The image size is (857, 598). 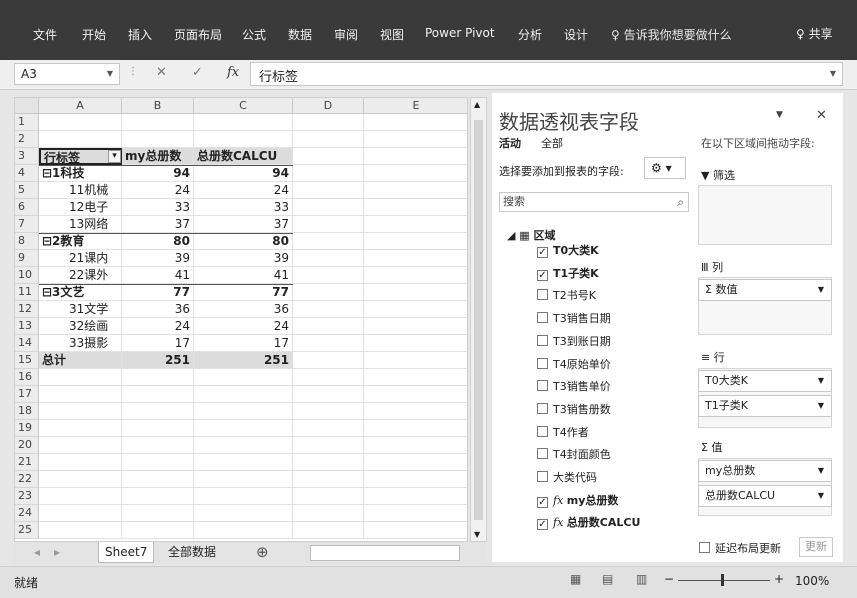 What do you see at coordinates (243, 173) in the screenshot?
I see `pivot-value-calcu: 94` at bounding box center [243, 173].